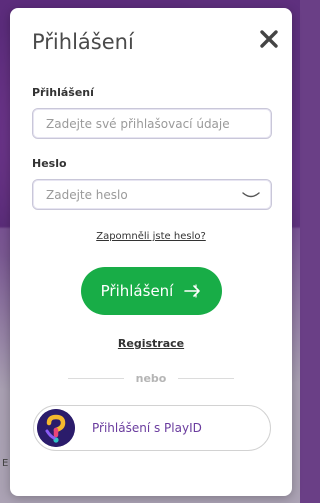 The width and height of the screenshot is (320, 503). I want to click on password-label: Heslo, so click(49, 163).